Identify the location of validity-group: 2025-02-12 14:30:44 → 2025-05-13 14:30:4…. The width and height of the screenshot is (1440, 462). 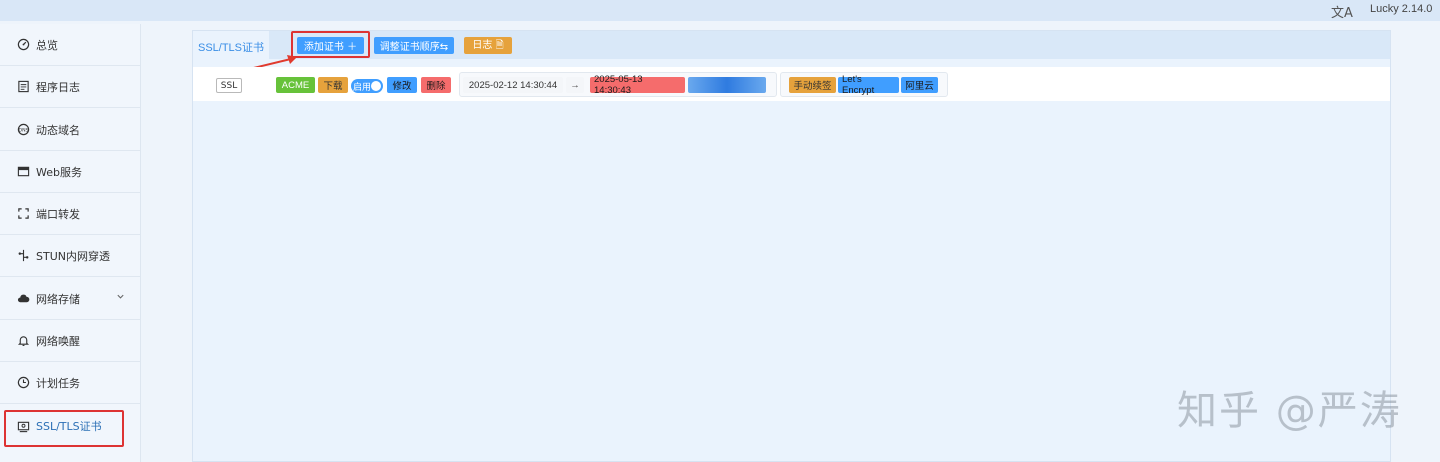
(618, 84).